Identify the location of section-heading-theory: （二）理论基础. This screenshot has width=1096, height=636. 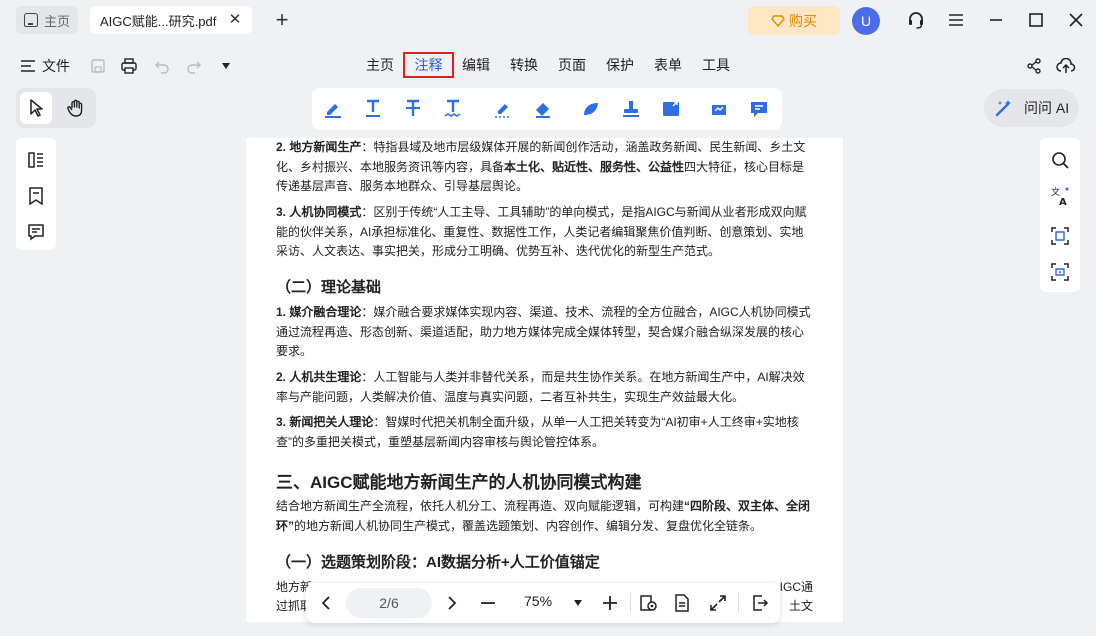
(329, 287).